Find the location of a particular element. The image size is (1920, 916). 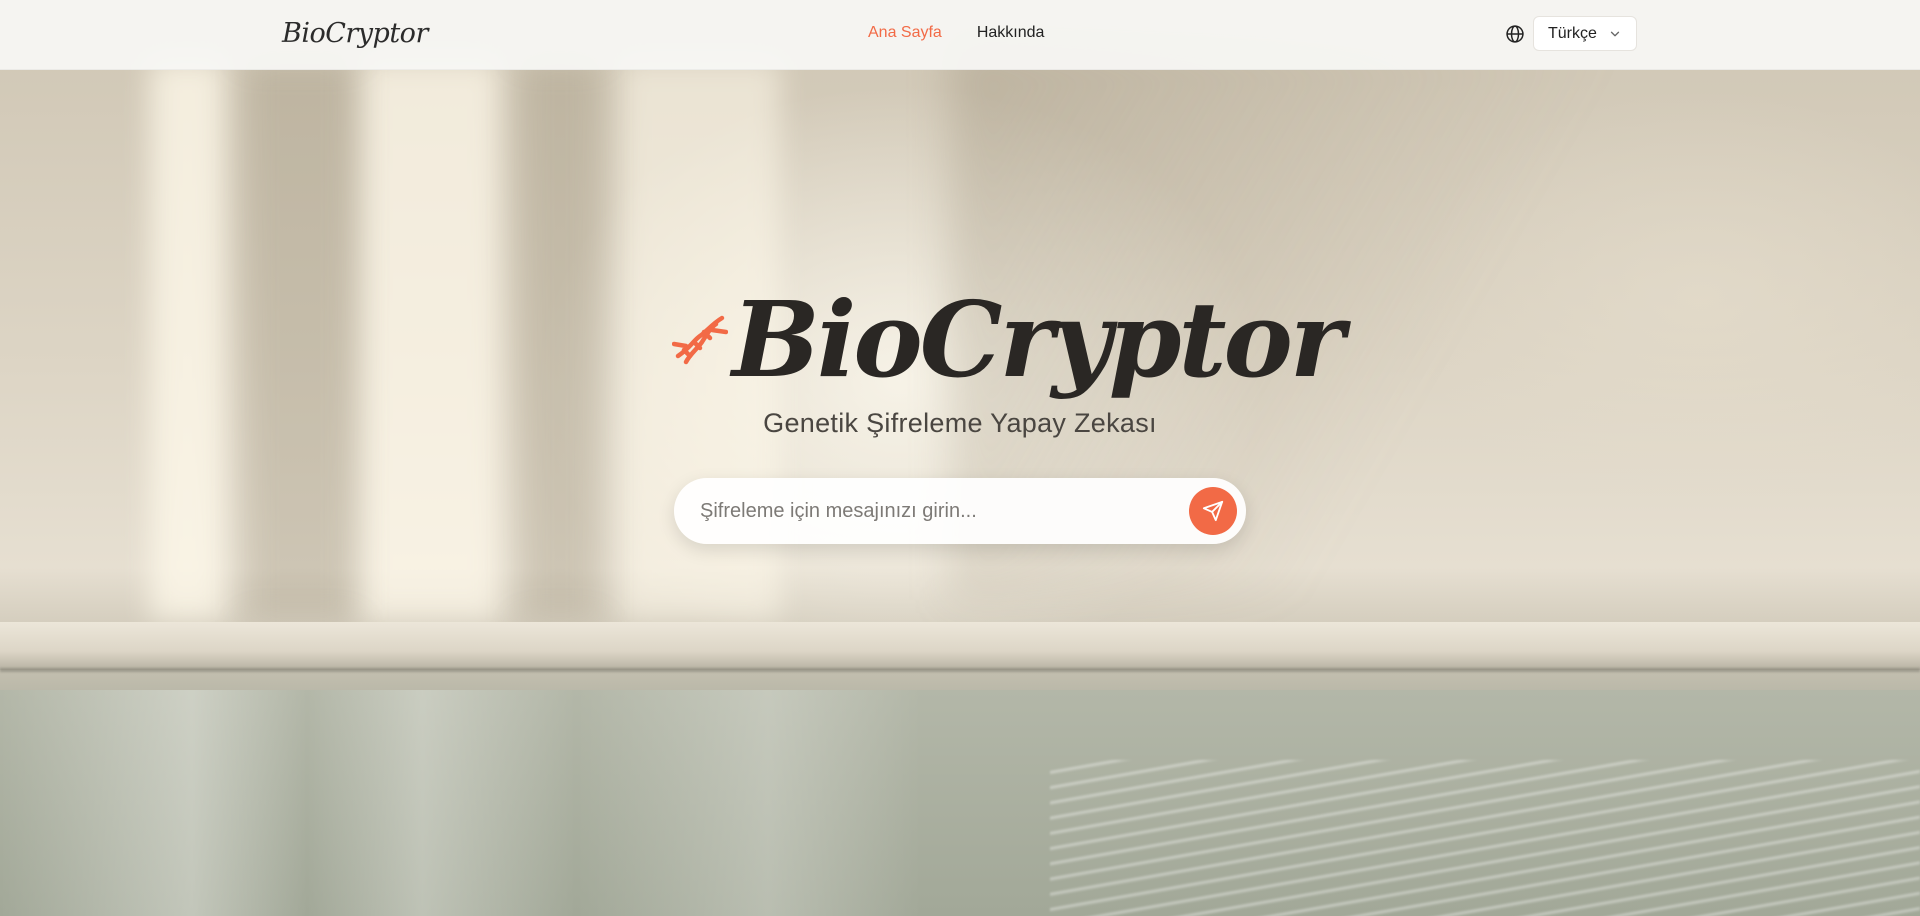

language-select: Türkçe is located at coordinates (1585, 33).